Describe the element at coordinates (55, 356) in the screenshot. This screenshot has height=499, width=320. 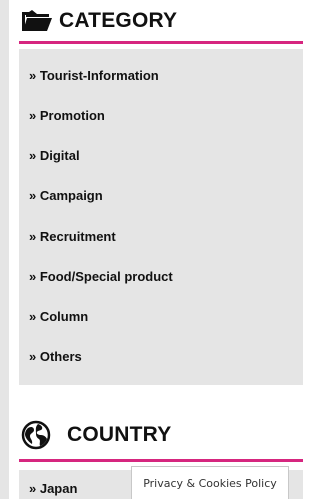
I see `category-item-others: » Others` at that location.